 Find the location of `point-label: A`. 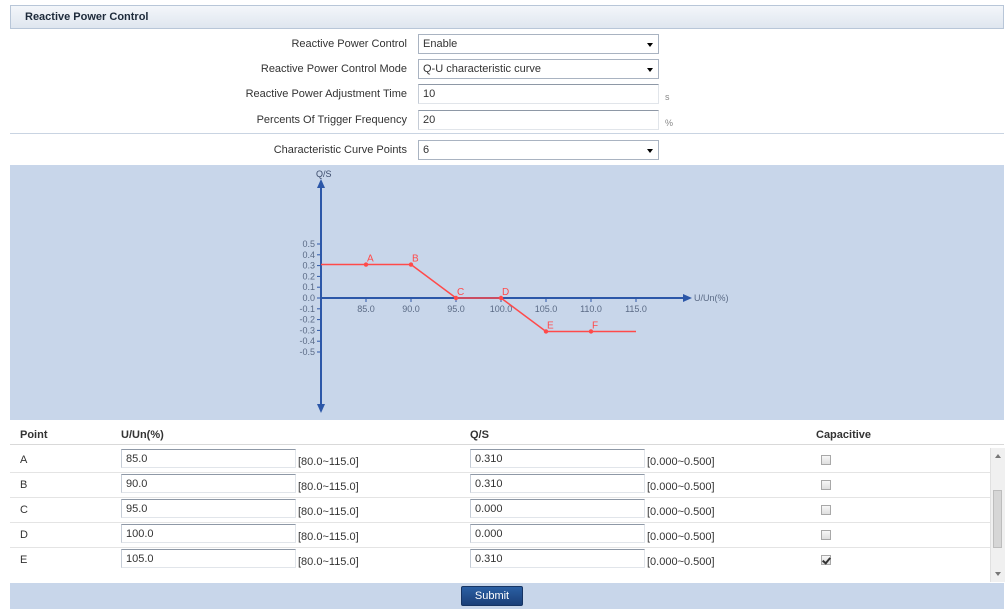

point-label: A is located at coordinates (24, 460).